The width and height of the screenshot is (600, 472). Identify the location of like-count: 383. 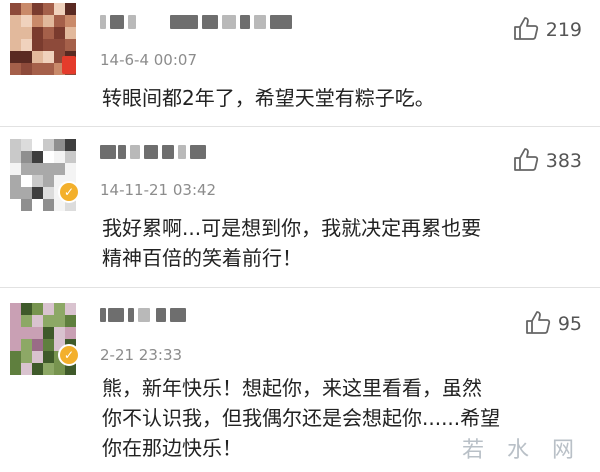
(563, 161).